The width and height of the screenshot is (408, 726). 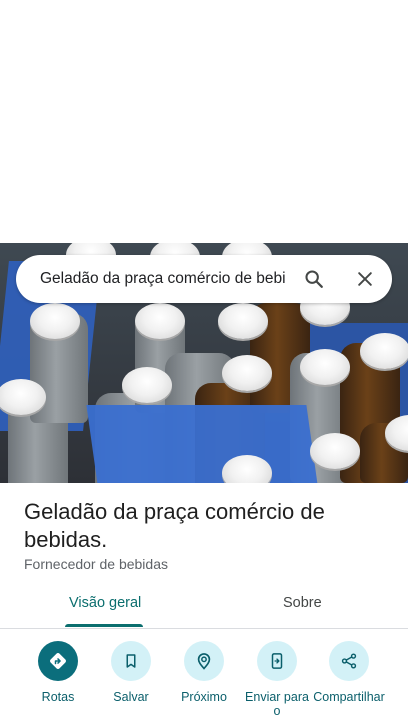 I want to click on directions-icon, so click(x=58, y=661).